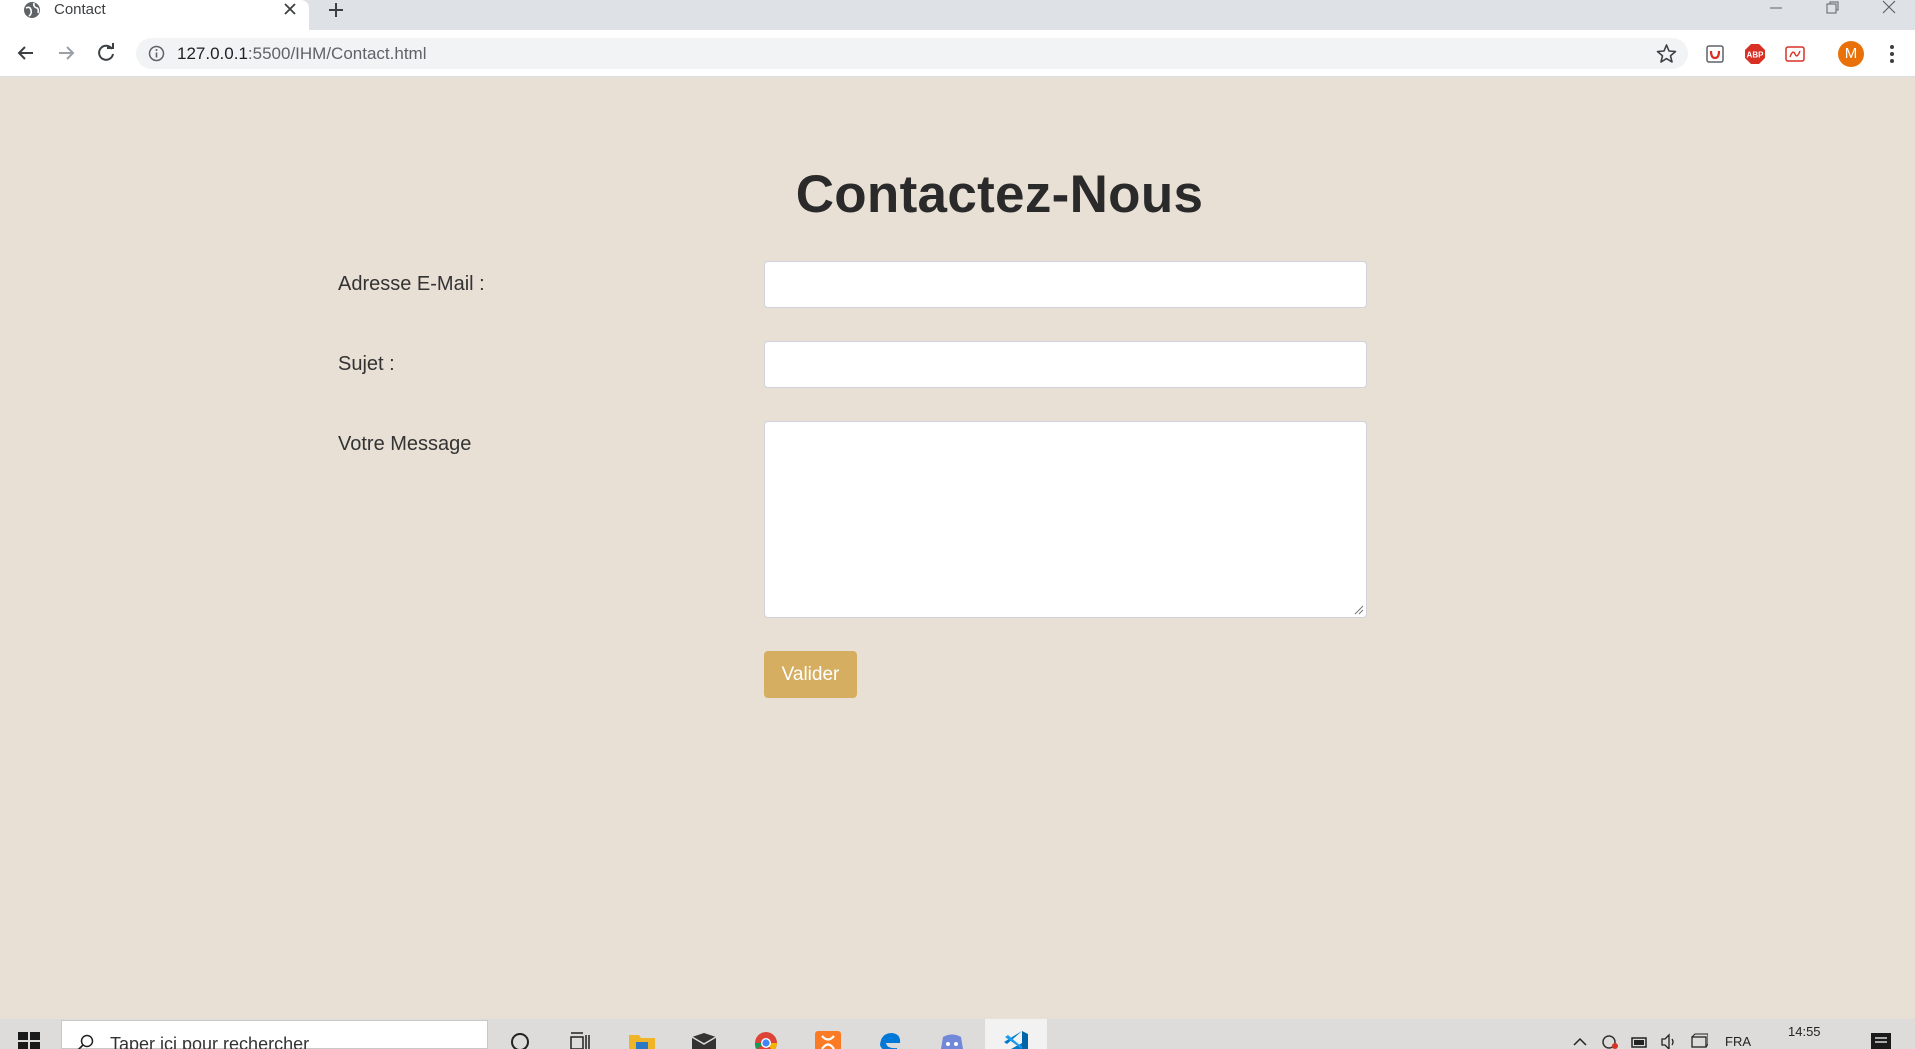 This screenshot has height=1049, width=1915. I want to click on taskbar-search-box: Taper ici pour rechercher, so click(274, 1034).